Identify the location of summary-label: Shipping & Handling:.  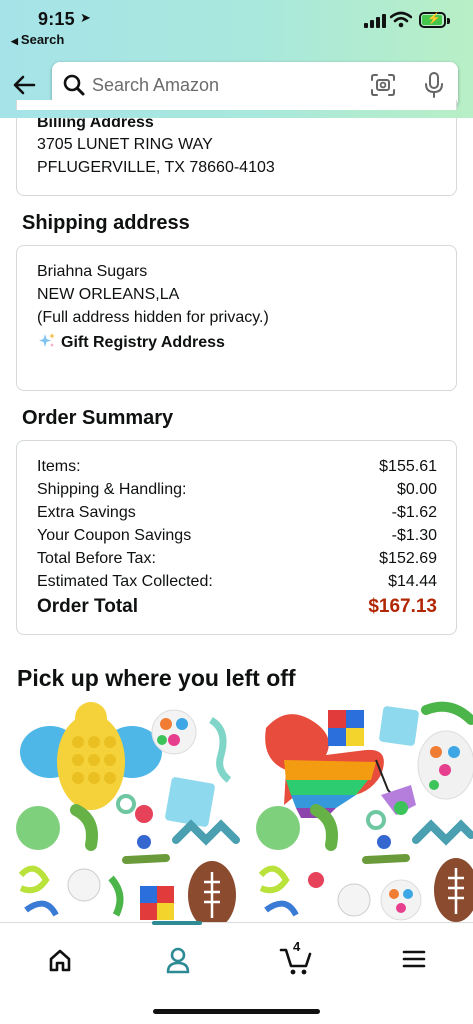
(112, 489).